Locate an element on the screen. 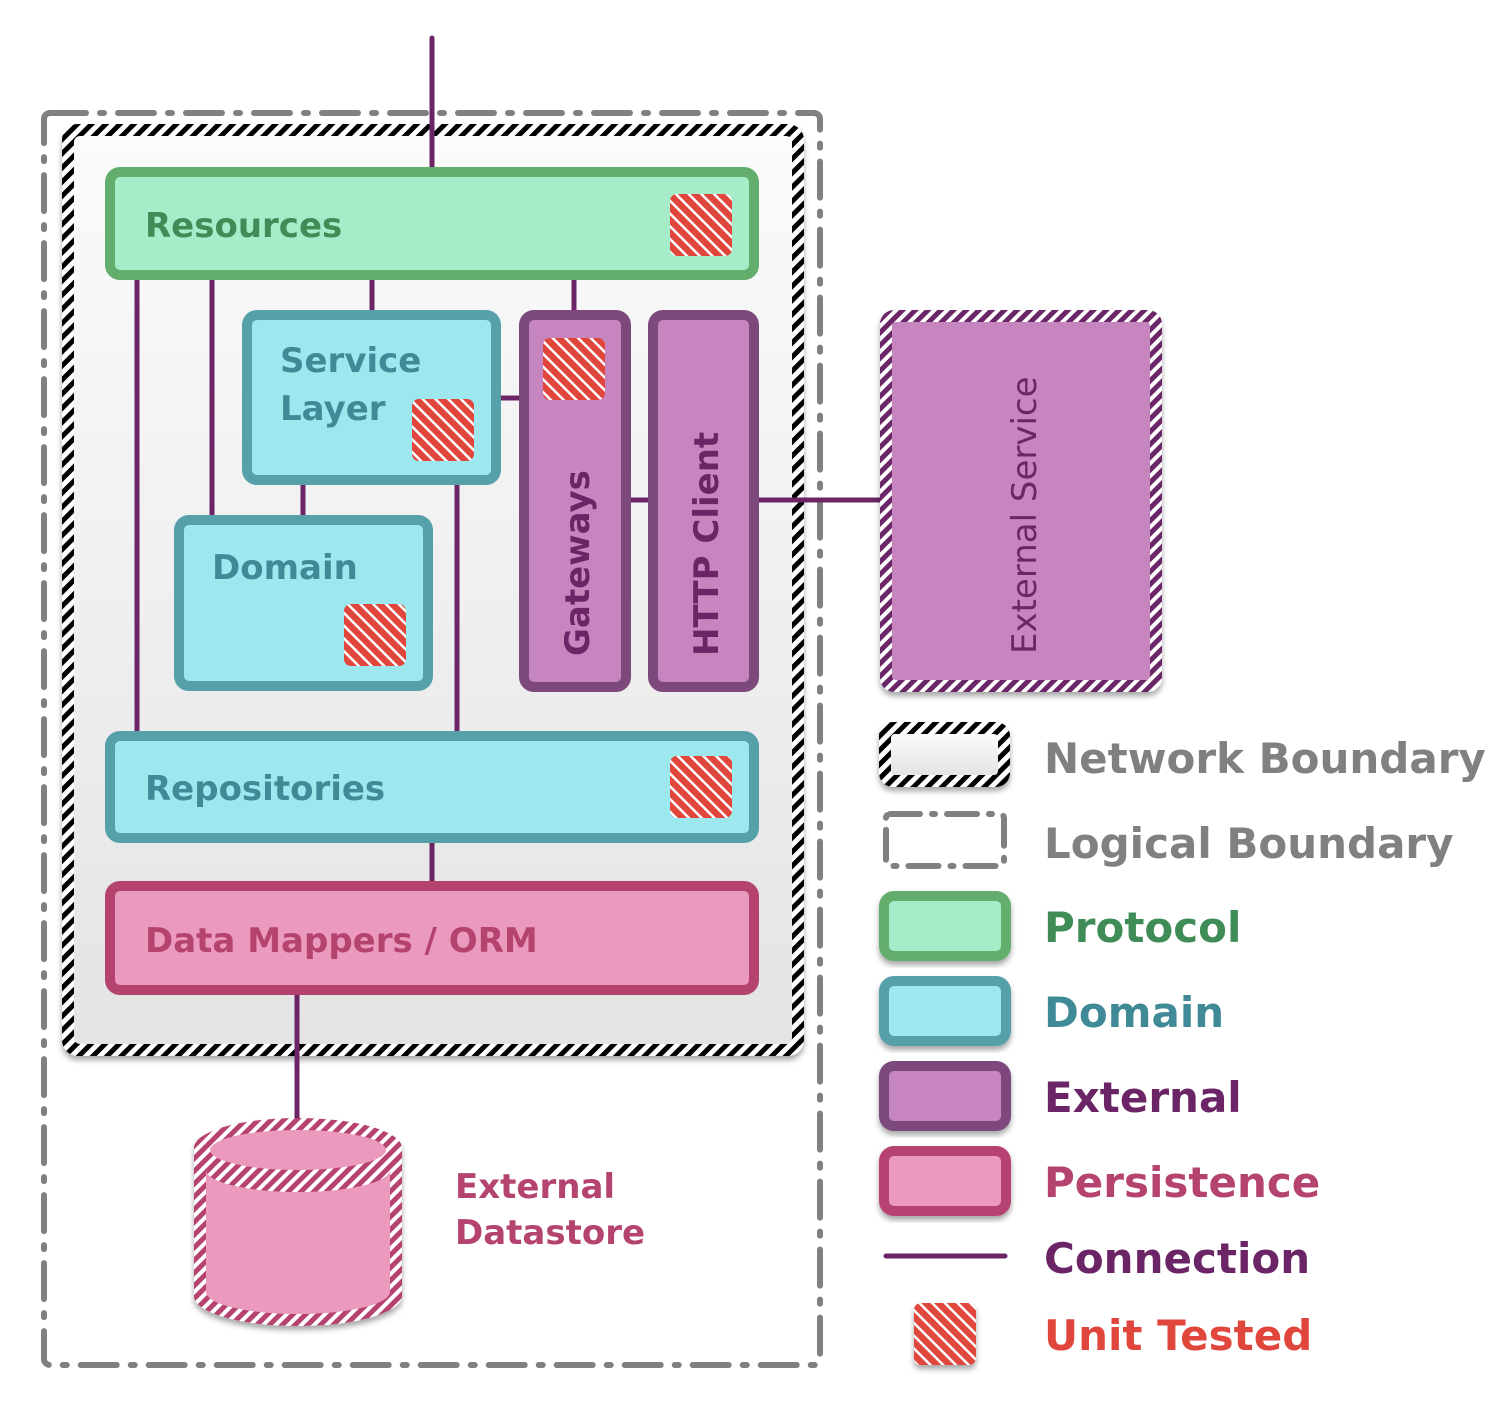  legend-label: Connection is located at coordinates (1177, 1258).